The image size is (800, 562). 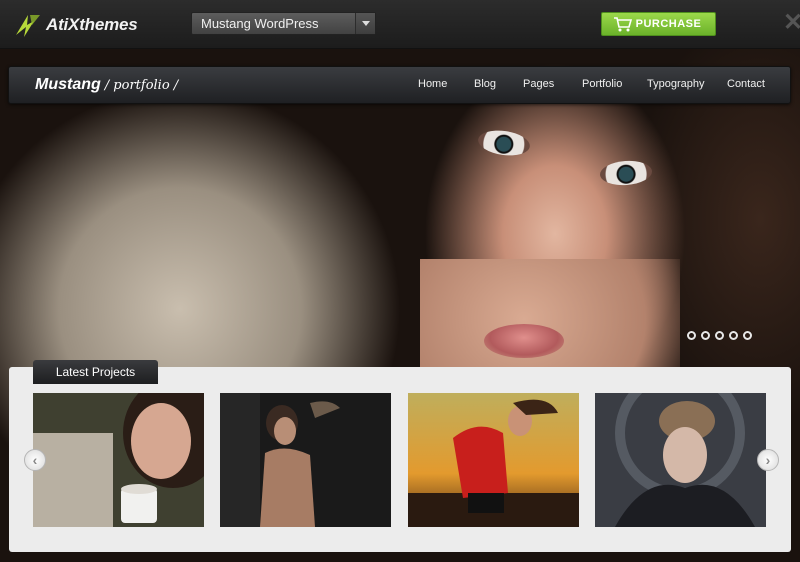 I want to click on carousel-next-button: ›, so click(x=768, y=460).